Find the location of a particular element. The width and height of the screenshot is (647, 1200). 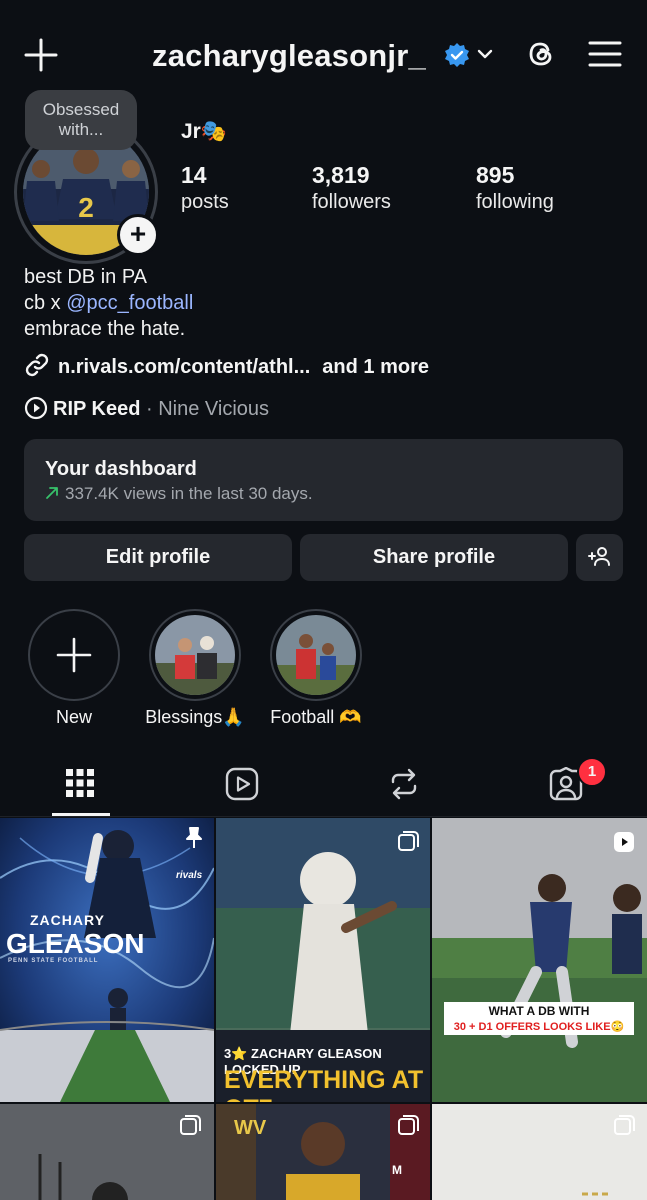

dashboard-title: Your dashboard is located at coordinates (121, 469).